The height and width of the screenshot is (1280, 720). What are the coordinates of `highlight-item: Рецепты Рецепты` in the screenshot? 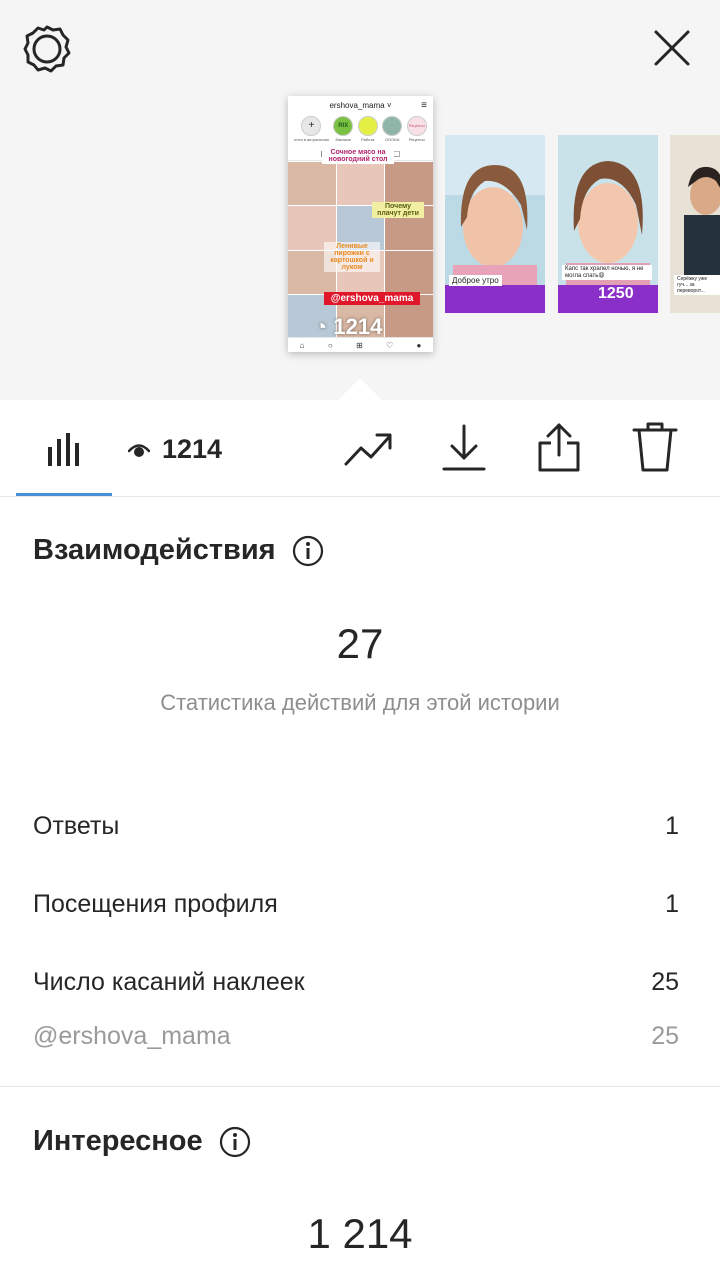 It's located at (416, 131).